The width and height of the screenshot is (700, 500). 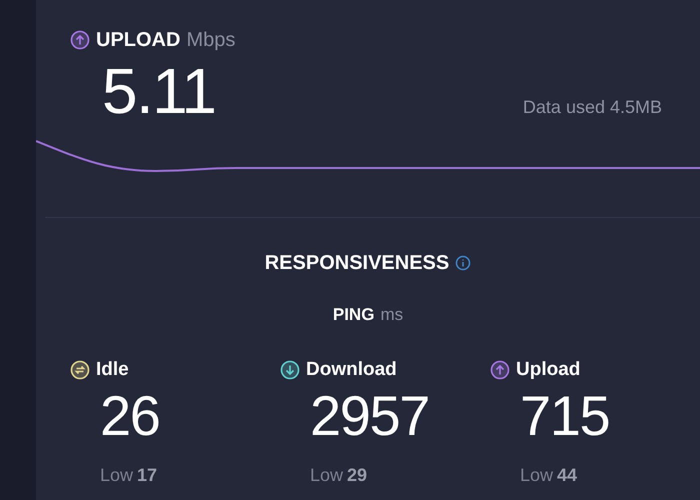 I want to click on unit-label: Mbps, so click(x=211, y=40).